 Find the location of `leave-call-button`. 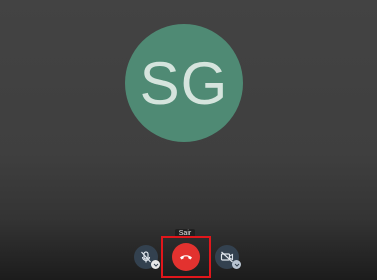

leave-call-button is located at coordinates (186, 257).